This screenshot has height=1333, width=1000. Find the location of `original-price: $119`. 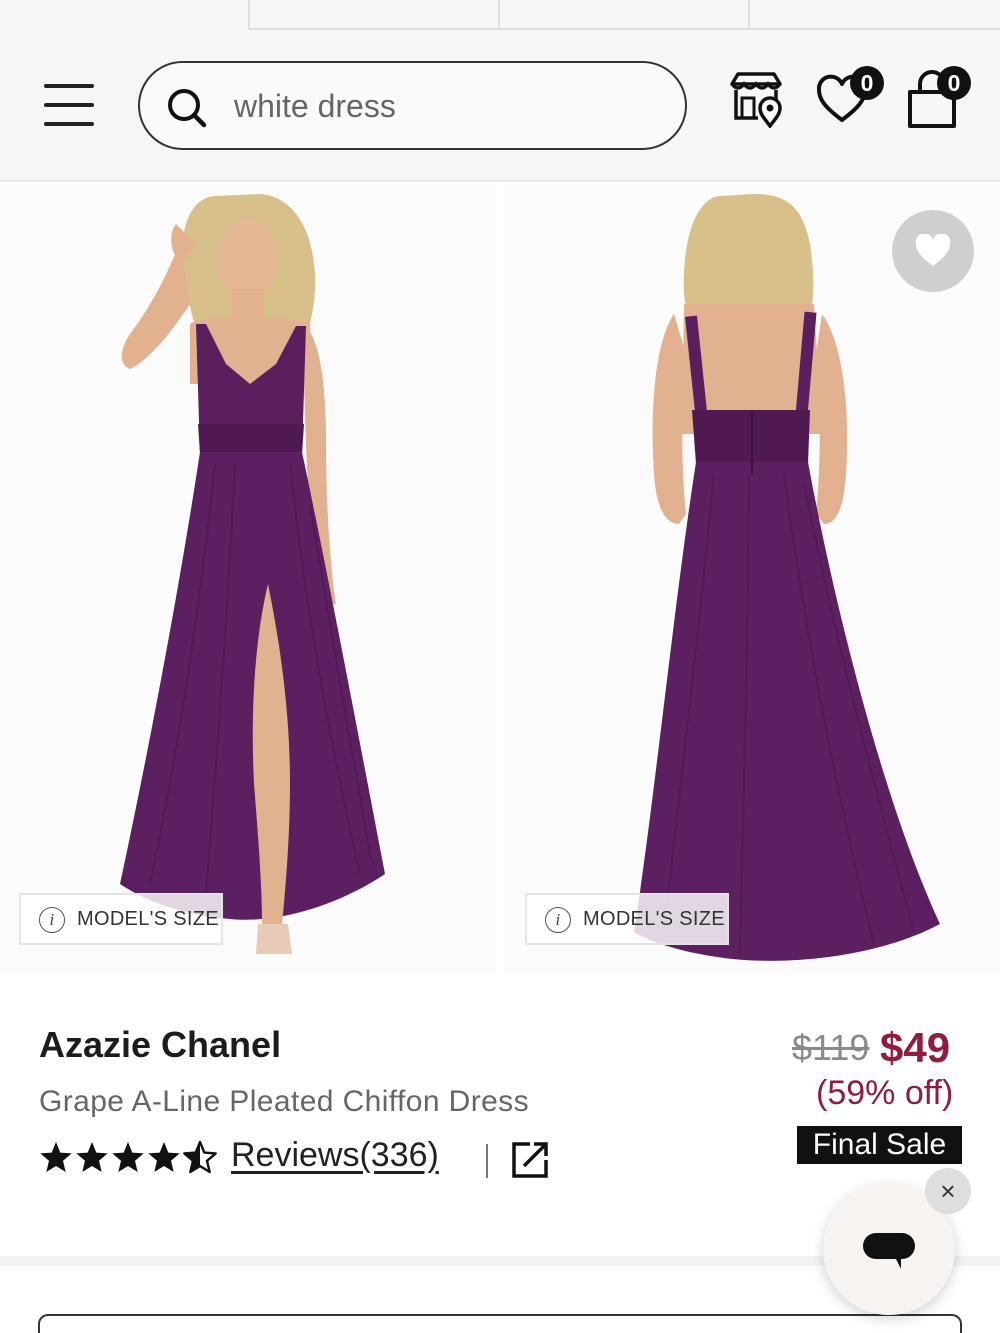

original-price: $119 is located at coordinates (831, 1047).